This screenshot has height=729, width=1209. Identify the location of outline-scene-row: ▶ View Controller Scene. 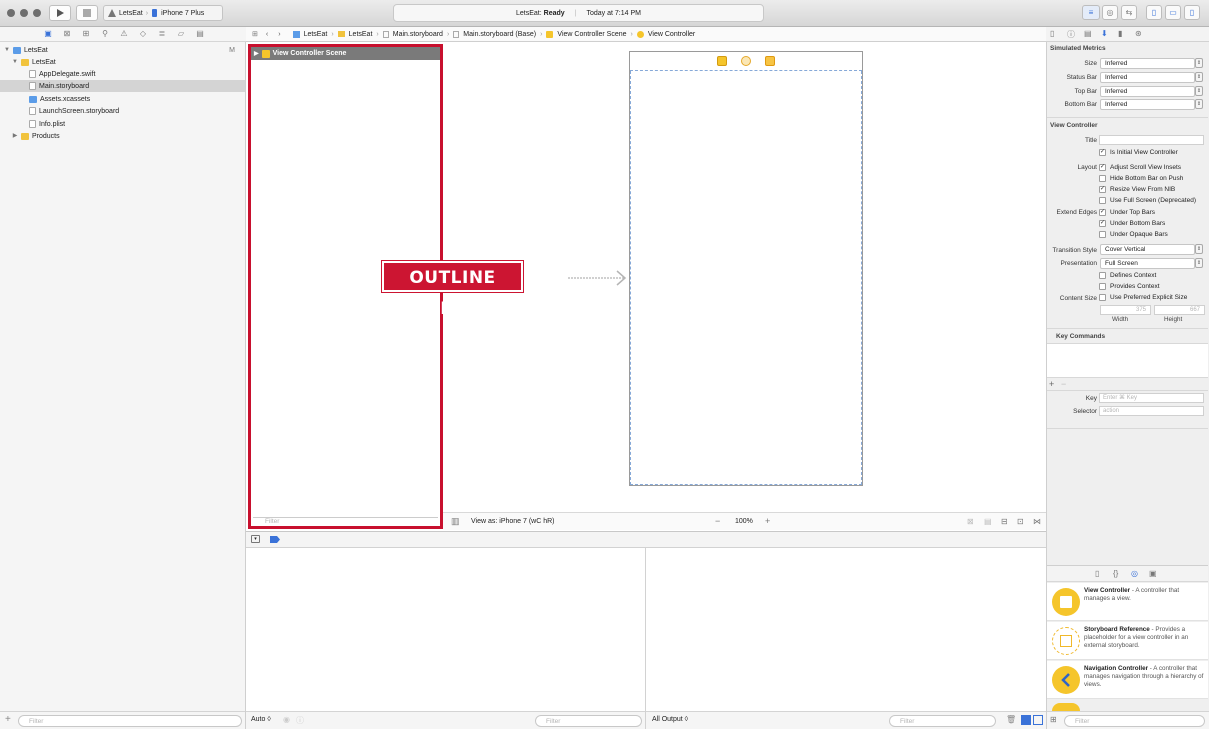
(345, 53).